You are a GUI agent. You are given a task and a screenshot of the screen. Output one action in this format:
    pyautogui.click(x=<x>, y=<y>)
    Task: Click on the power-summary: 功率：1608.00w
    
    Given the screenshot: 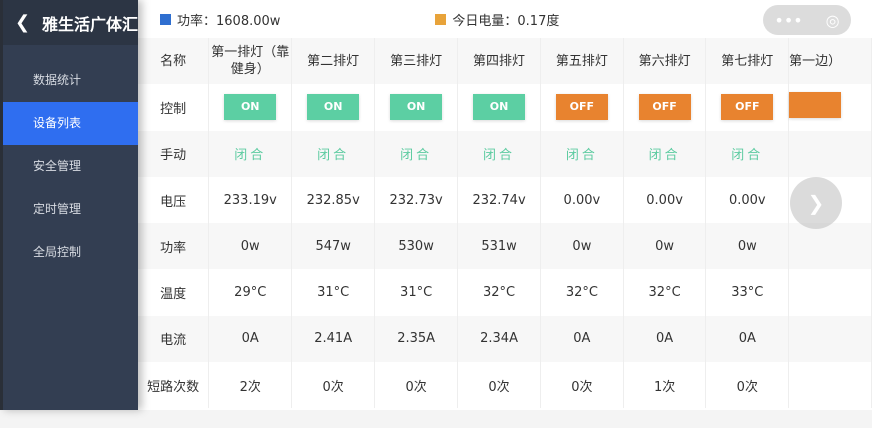 What is the action you would take?
    pyautogui.click(x=220, y=19)
    